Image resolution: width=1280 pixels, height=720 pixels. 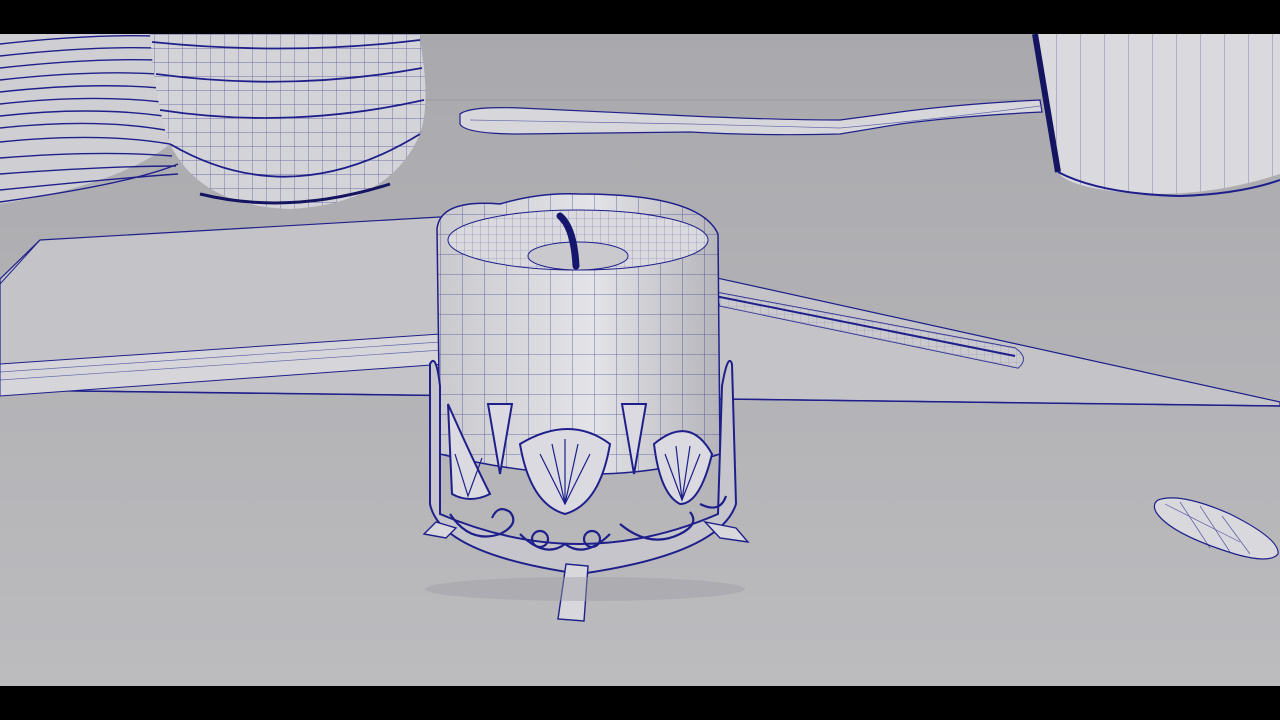 I want to click on cup, so click(x=1156, y=116).